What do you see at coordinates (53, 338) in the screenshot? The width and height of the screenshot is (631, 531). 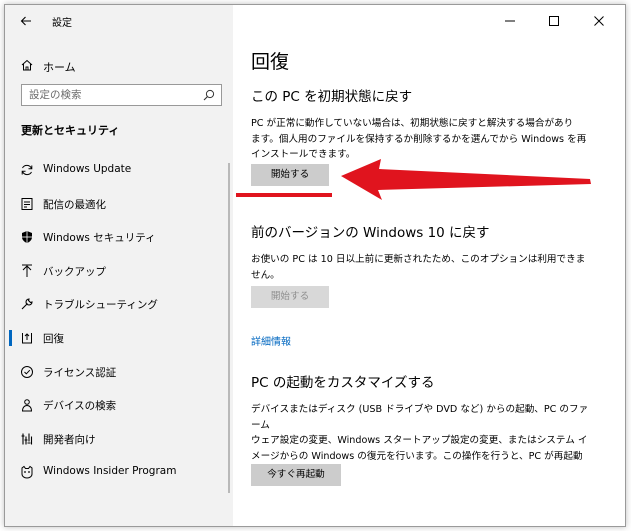 I see `sidebar-item-label: 回復` at bounding box center [53, 338].